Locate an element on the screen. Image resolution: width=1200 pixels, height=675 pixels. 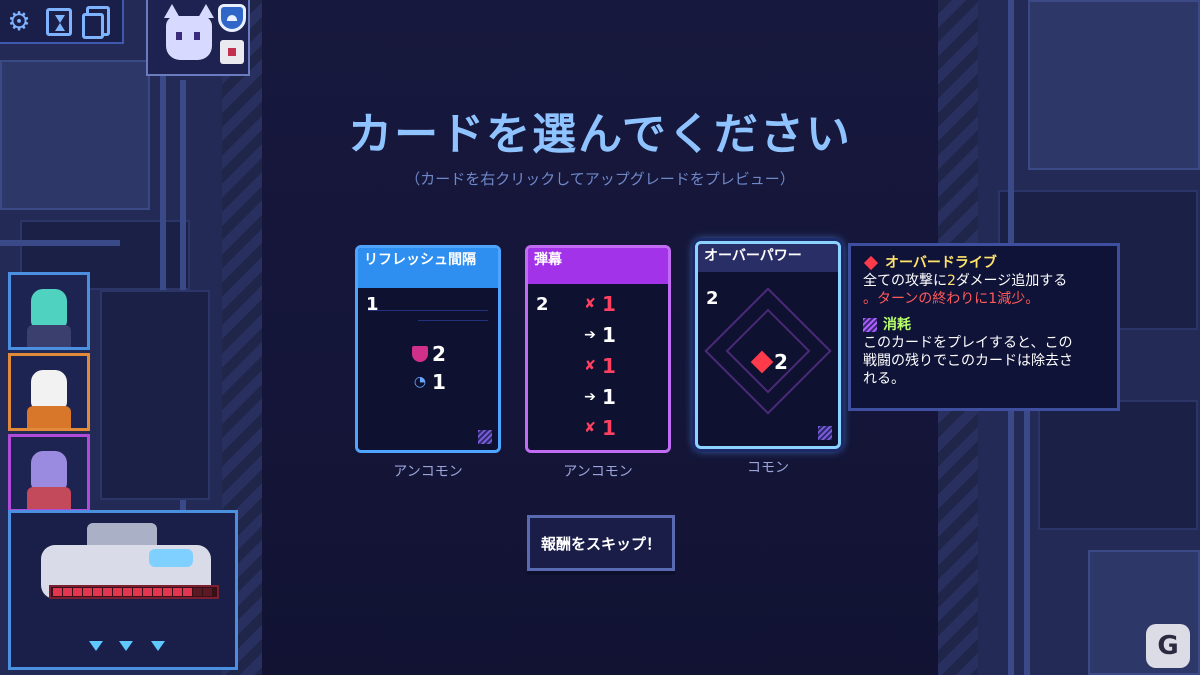
cat-captain-avatar is located at coordinates (189, 32).